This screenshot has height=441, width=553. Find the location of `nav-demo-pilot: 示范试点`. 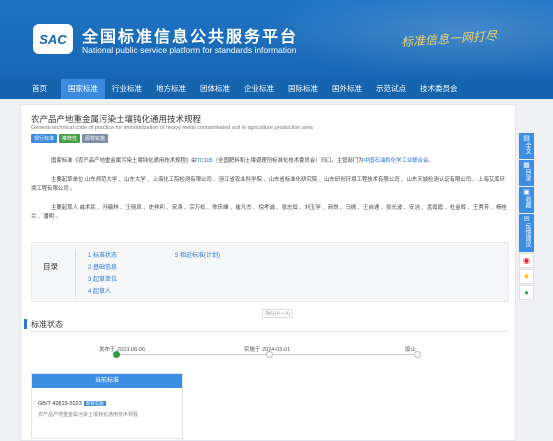

nav-demo-pilot: 示范试点 is located at coordinates (391, 89).